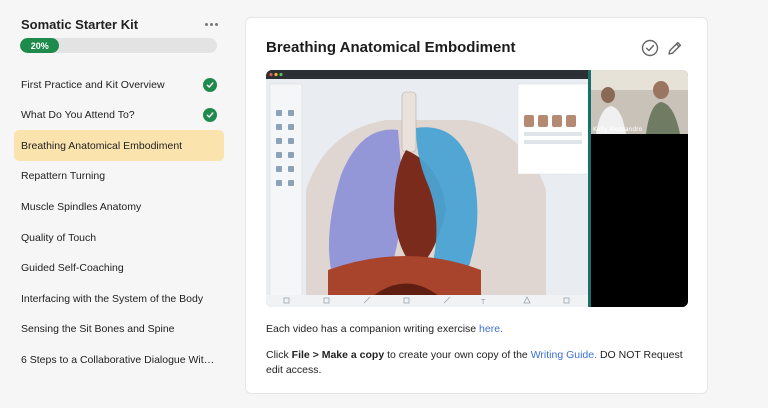 This screenshot has height=408, width=768. What do you see at coordinates (675, 48) in the screenshot?
I see `pencil-icon` at bounding box center [675, 48].